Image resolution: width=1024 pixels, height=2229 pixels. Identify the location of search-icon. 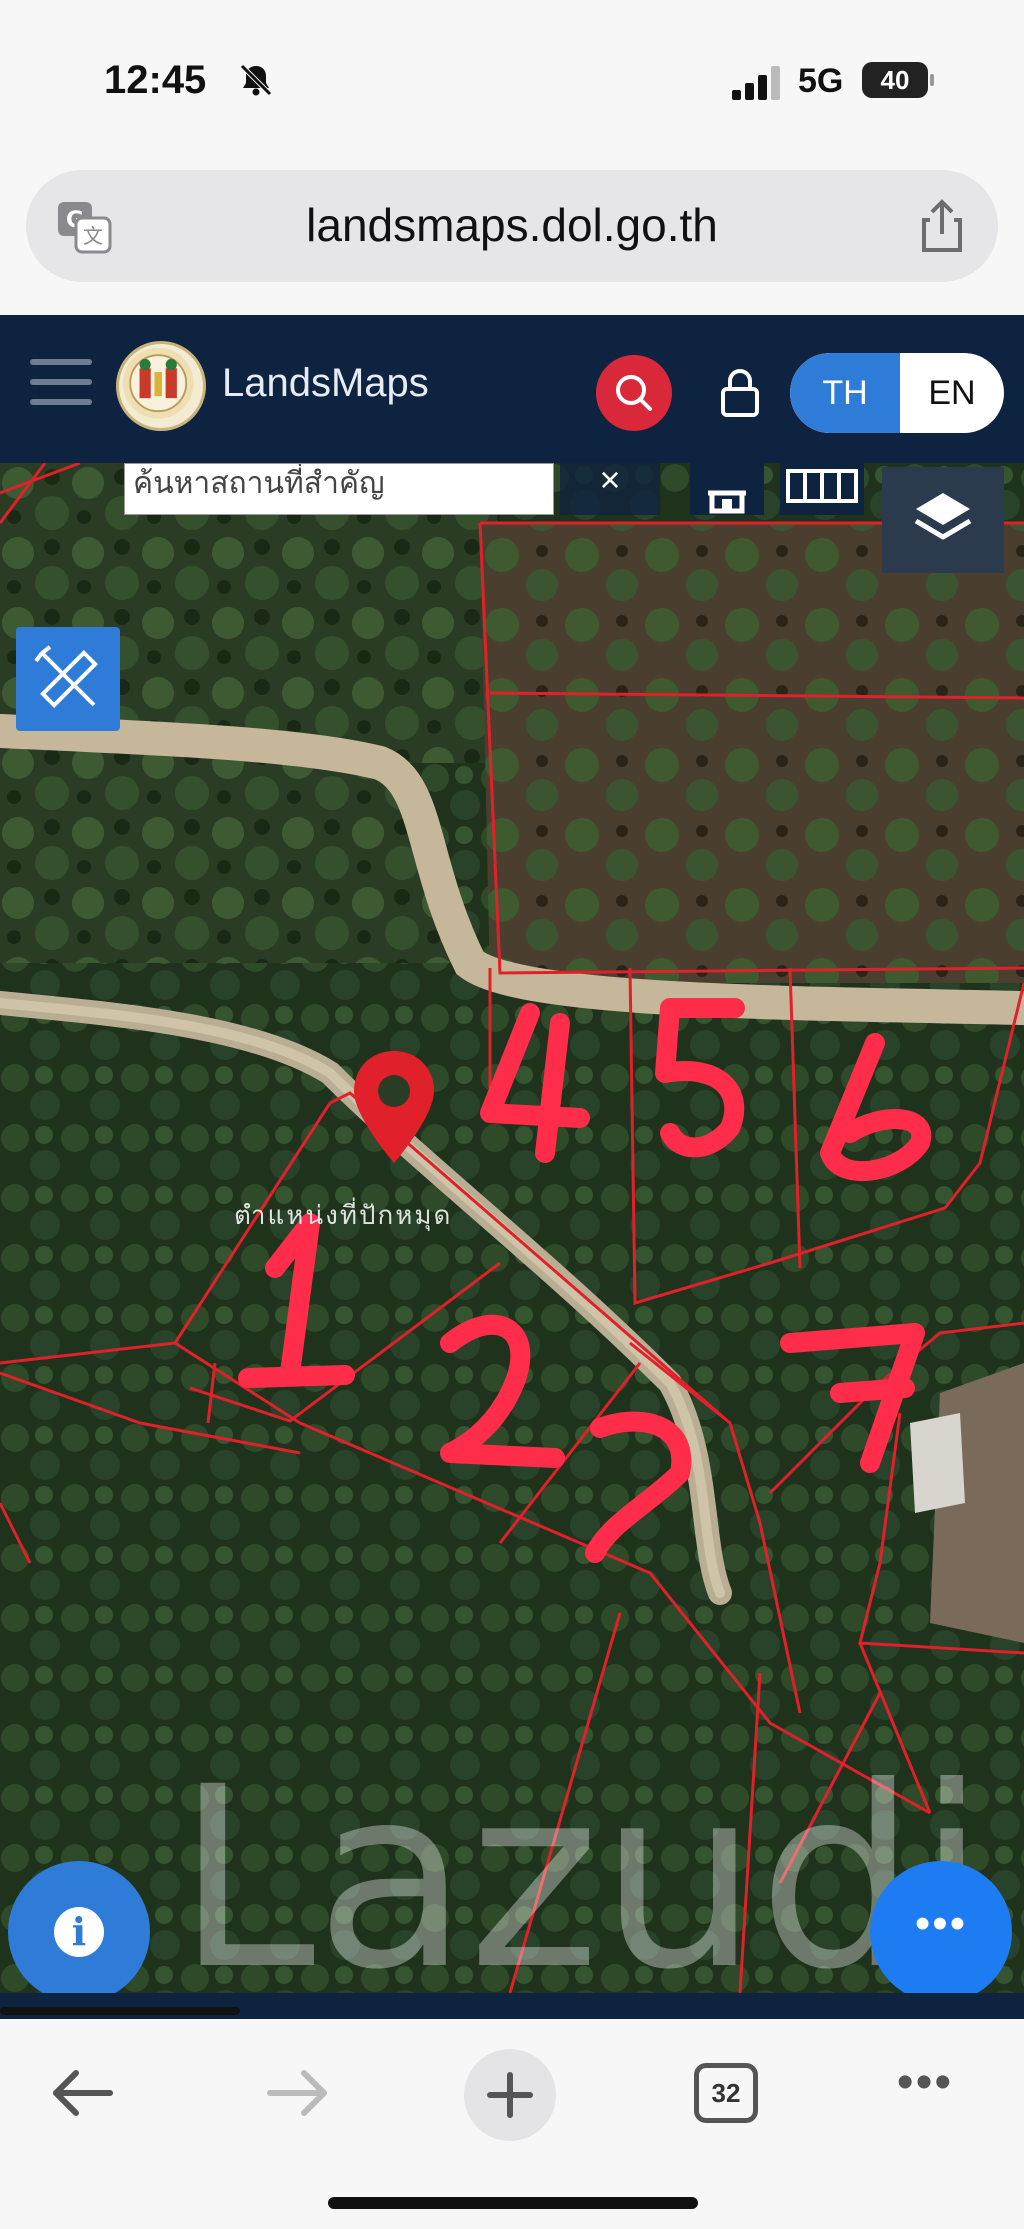
(634, 393).